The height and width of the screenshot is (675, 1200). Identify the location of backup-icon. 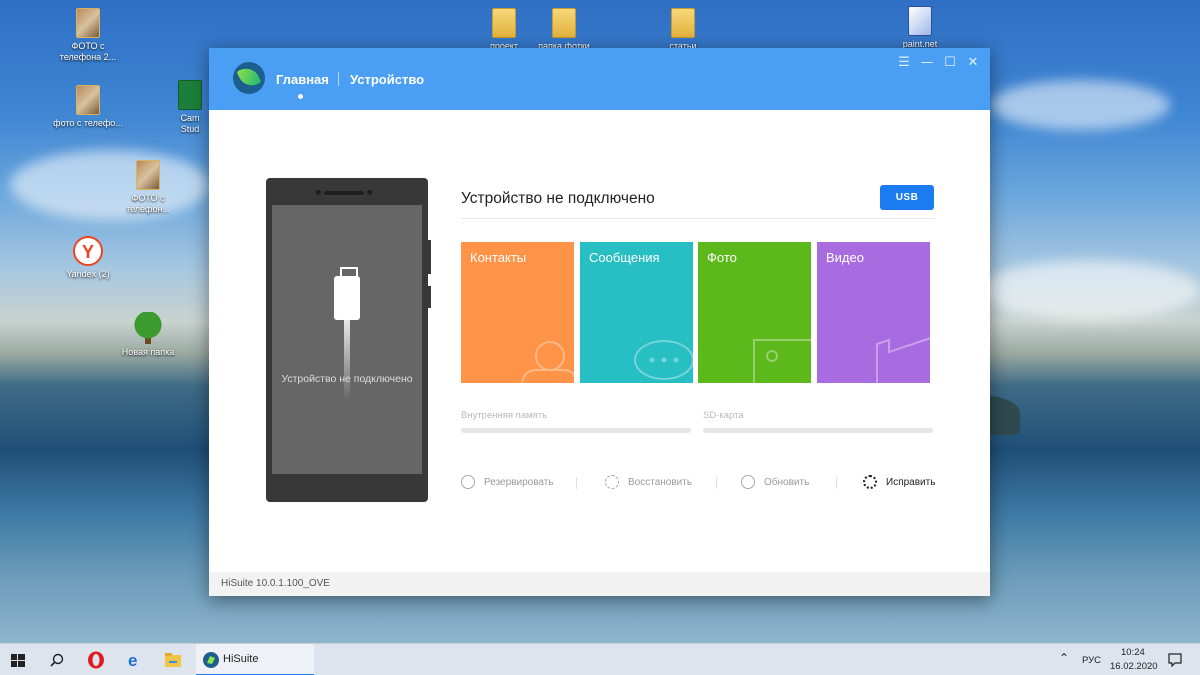
(468, 482).